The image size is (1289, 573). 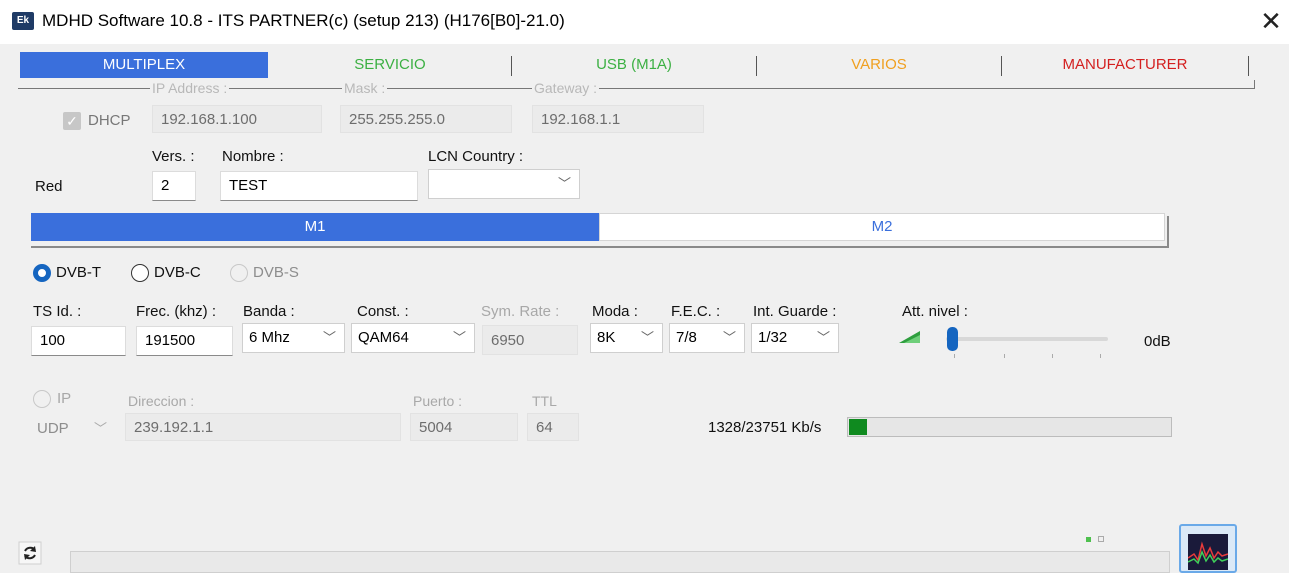 What do you see at coordinates (276, 272) in the screenshot?
I see `dvb-s-label: DVB-S` at bounding box center [276, 272].